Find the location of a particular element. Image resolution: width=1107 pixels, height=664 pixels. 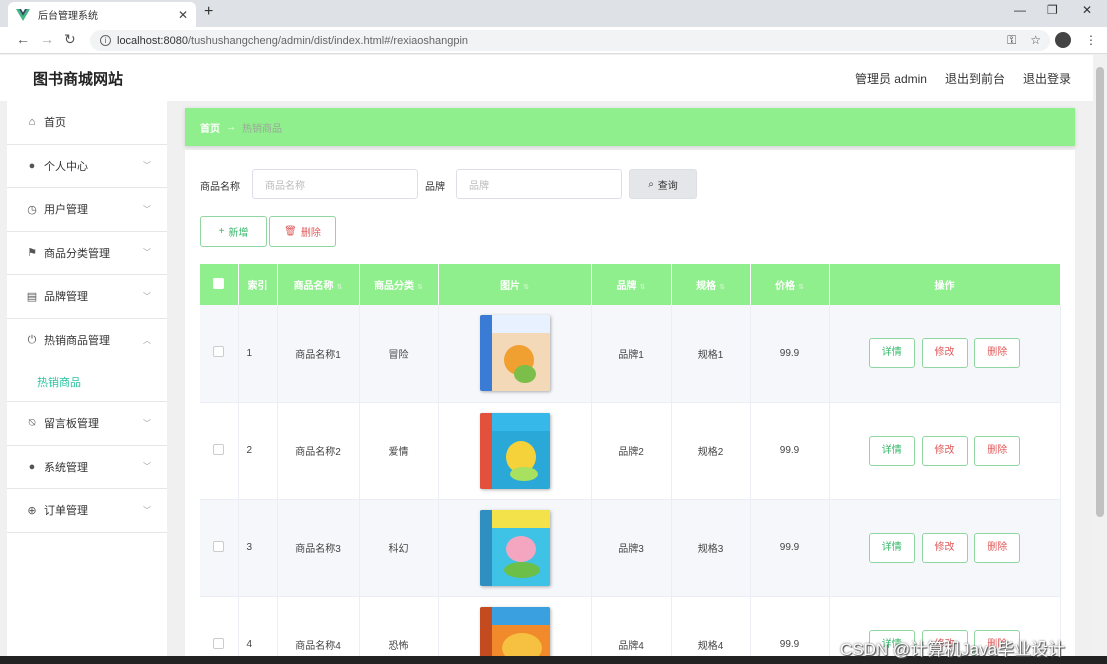

document-icon: ▤ is located at coordinates (32, 296).